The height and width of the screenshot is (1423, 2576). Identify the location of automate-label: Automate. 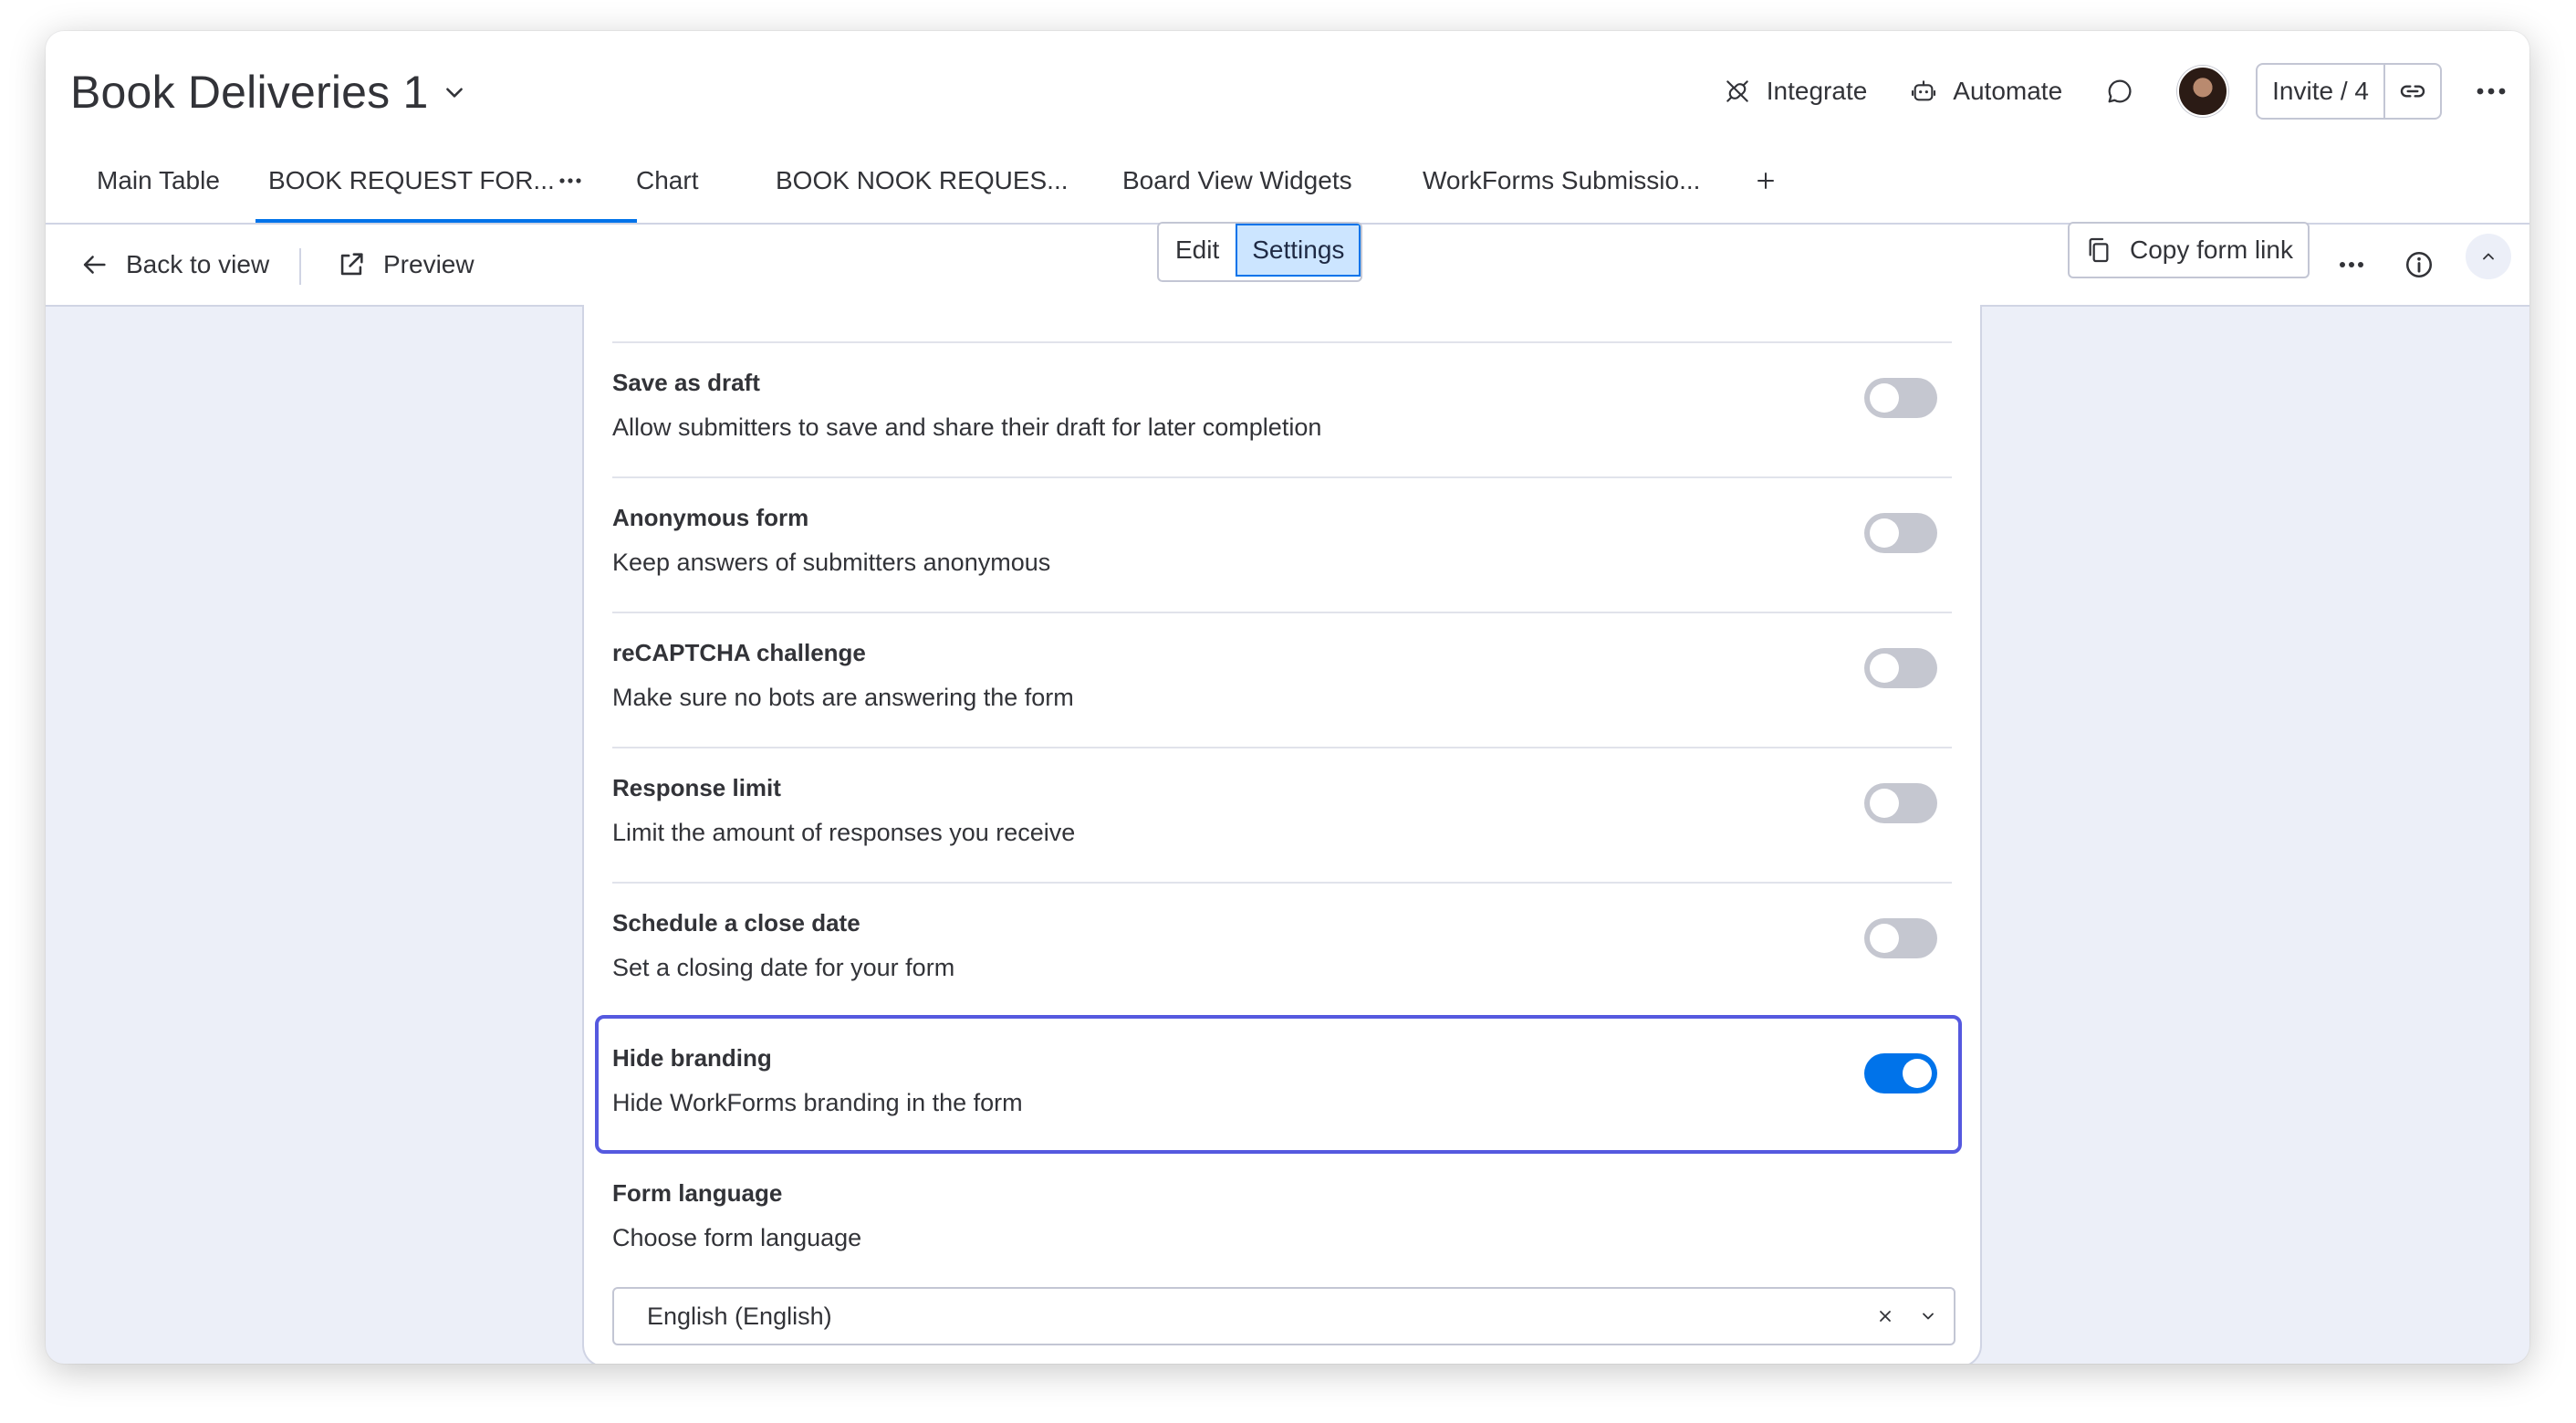
(2008, 91).